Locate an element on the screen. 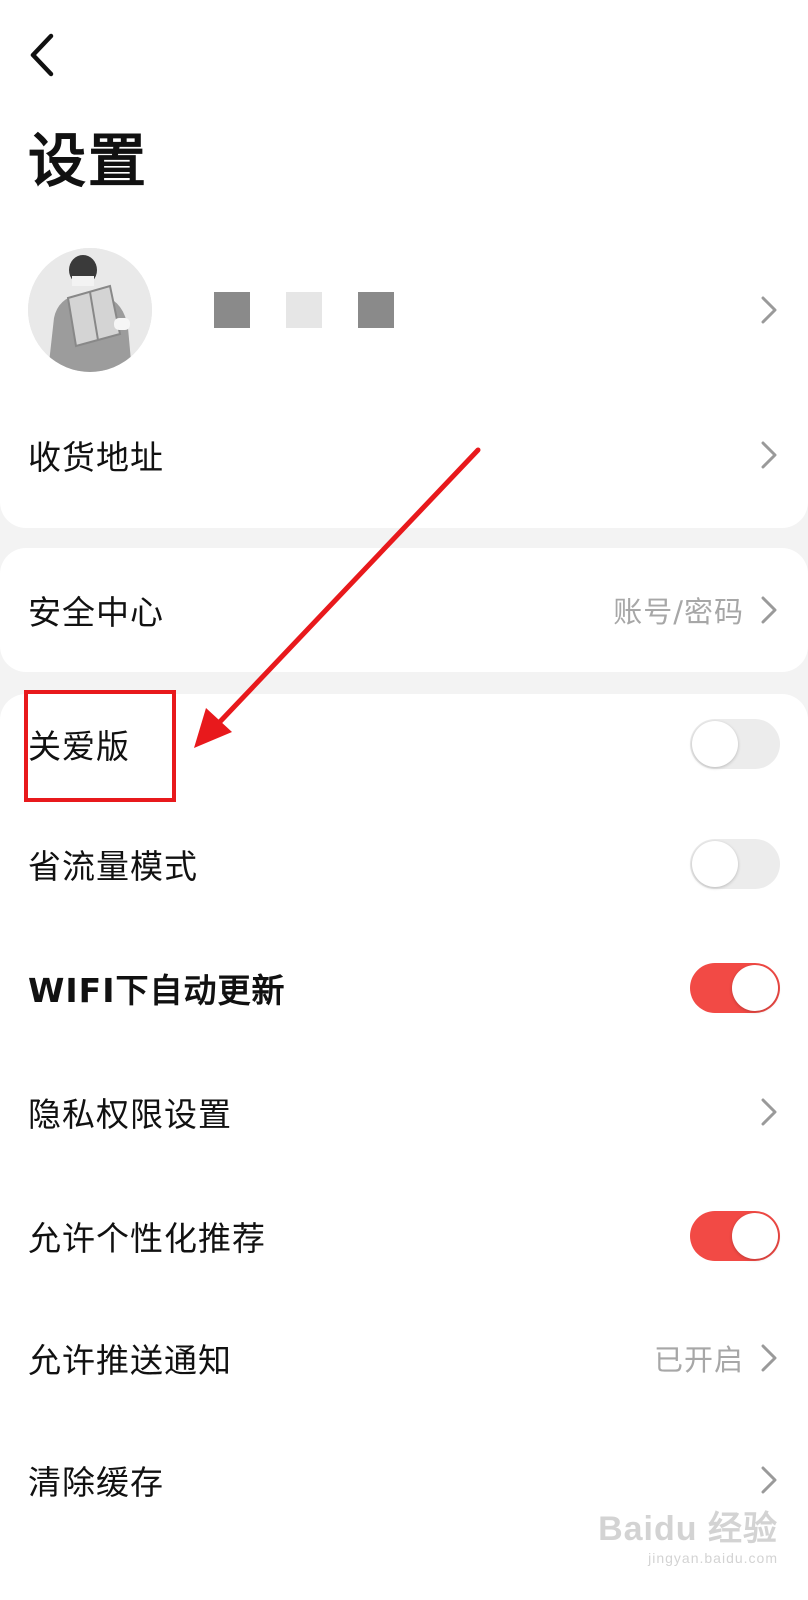 The height and width of the screenshot is (1600, 808). wifi-update-toggle is located at coordinates (735, 988).